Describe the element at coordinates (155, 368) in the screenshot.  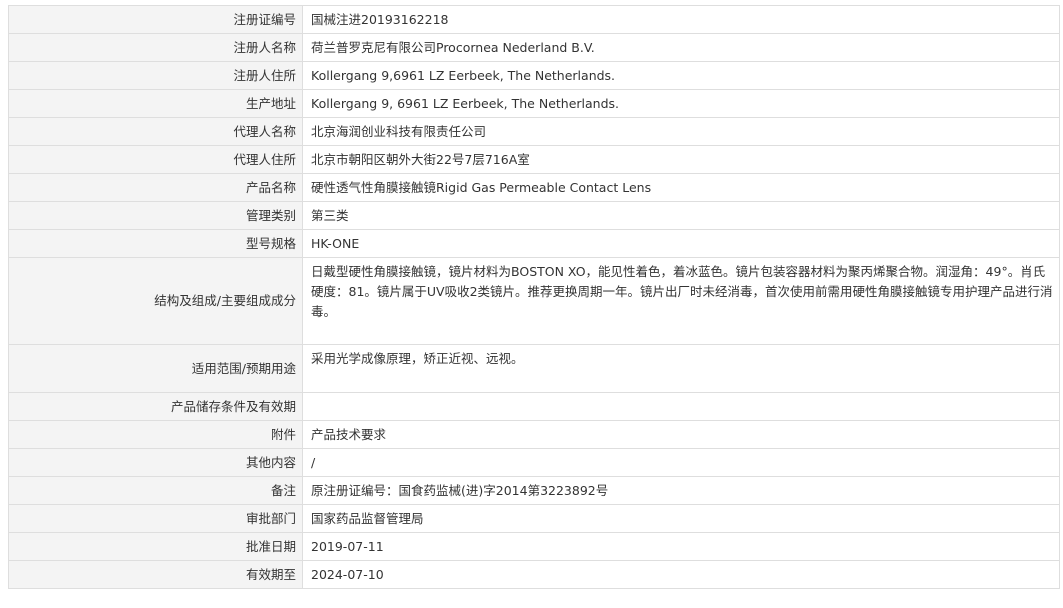
I see `row-label: 适用范围/预期用途` at that location.